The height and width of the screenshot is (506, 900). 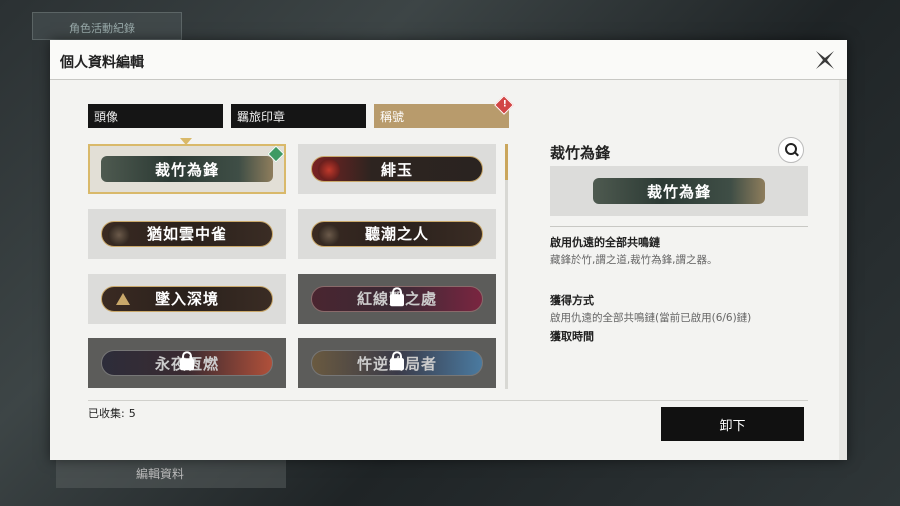 I want to click on title-banner: 裁竹為鋒, so click(x=187, y=169).